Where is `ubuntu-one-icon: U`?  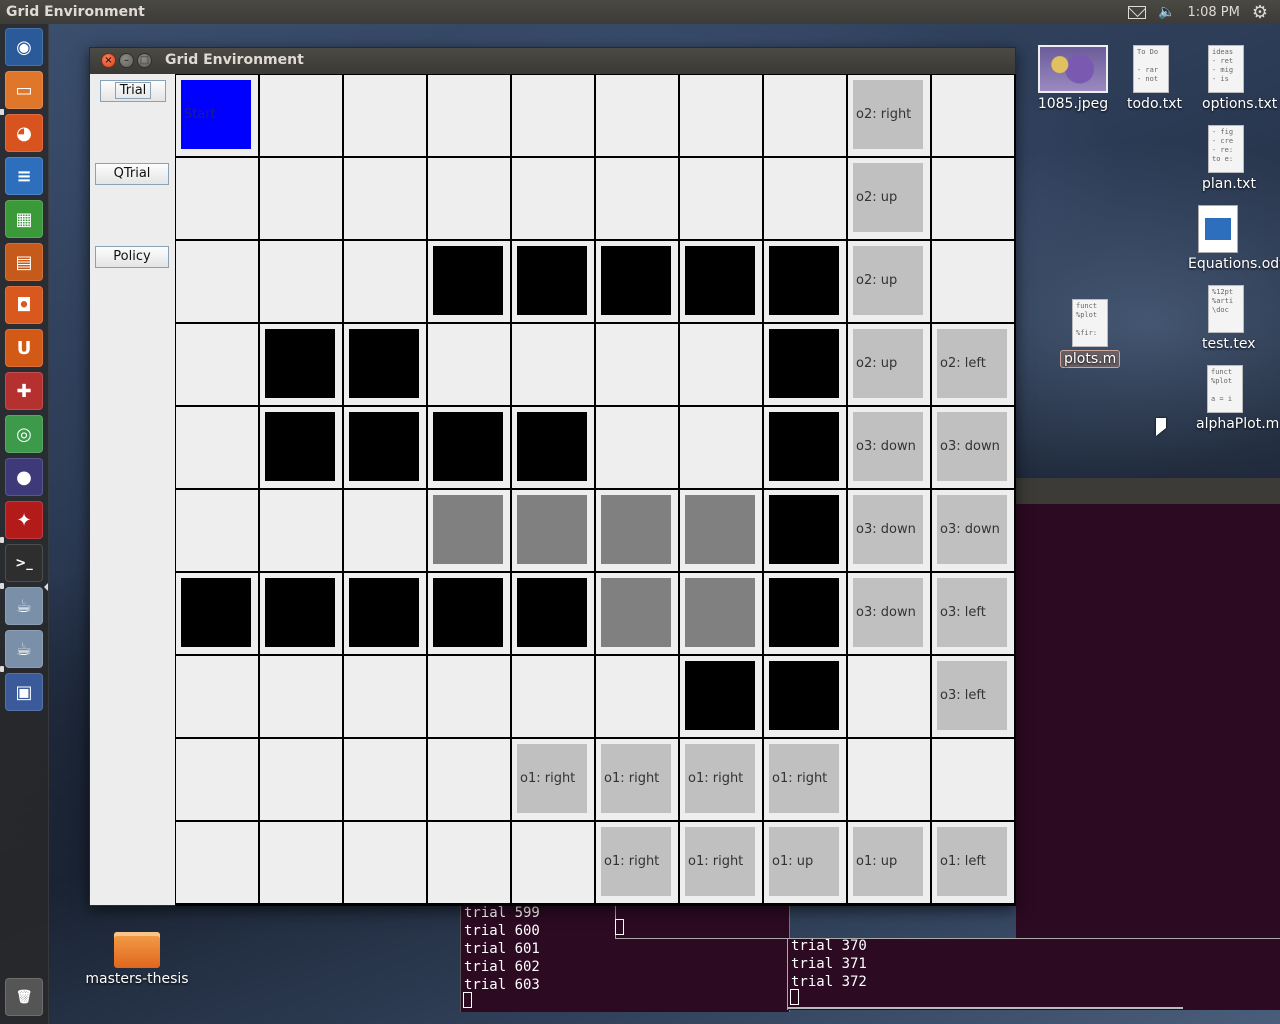 ubuntu-one-icon: U is located at coordinates (24, 348).